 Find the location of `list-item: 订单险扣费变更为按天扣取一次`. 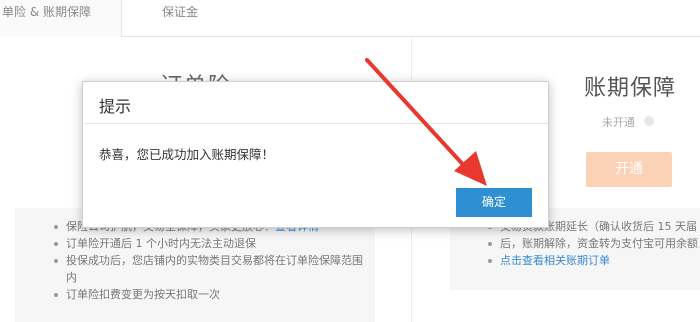

list-item: 订单险扣费变更为按天扣取一次 is located at coordinates (210, 294).